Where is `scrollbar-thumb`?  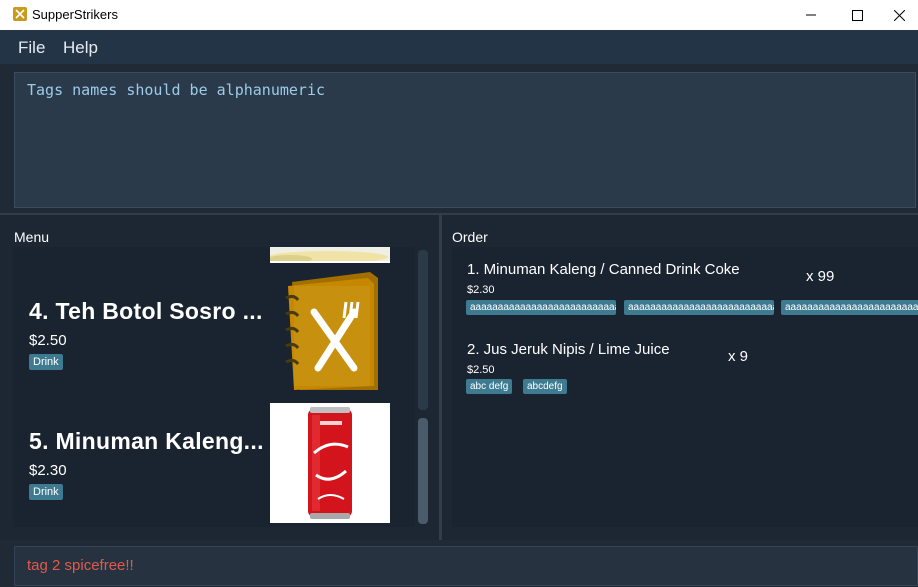
scrollbar-thumb is located at coordinates (423, 471).